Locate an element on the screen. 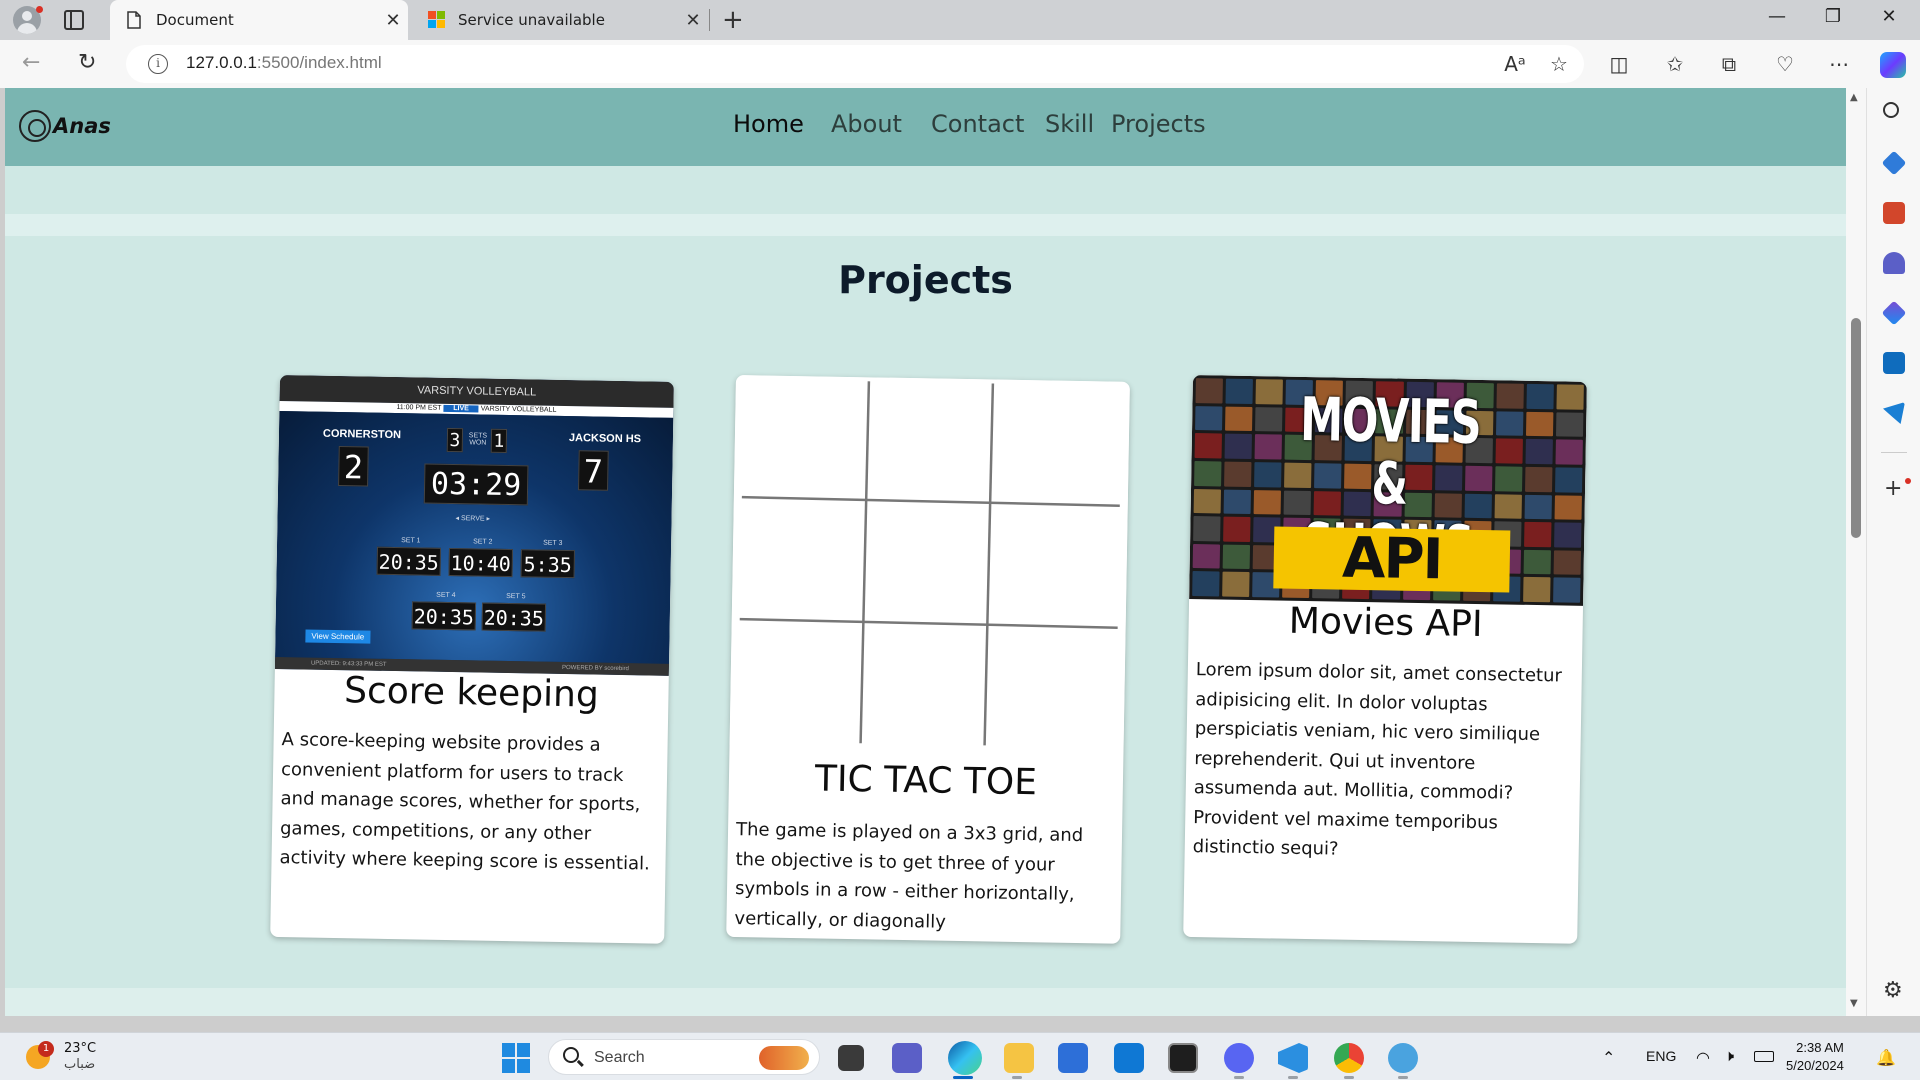 Image resolution: width=1920 pixels, height=1080 pixels. weather-text: 23°C ضباب is located at coordinates (80, 1057).